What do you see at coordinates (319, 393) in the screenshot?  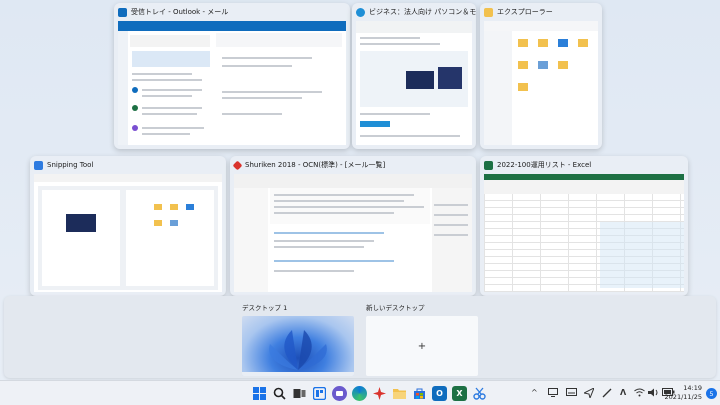 I see `widgets-icon` at bounding box center [319, 393].